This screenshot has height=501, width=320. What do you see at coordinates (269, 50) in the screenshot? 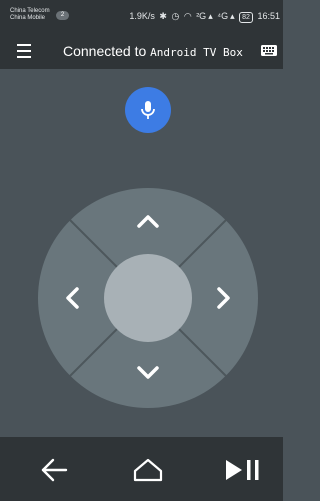
I see `keyboard-icon` at bounding box center [269, 50].